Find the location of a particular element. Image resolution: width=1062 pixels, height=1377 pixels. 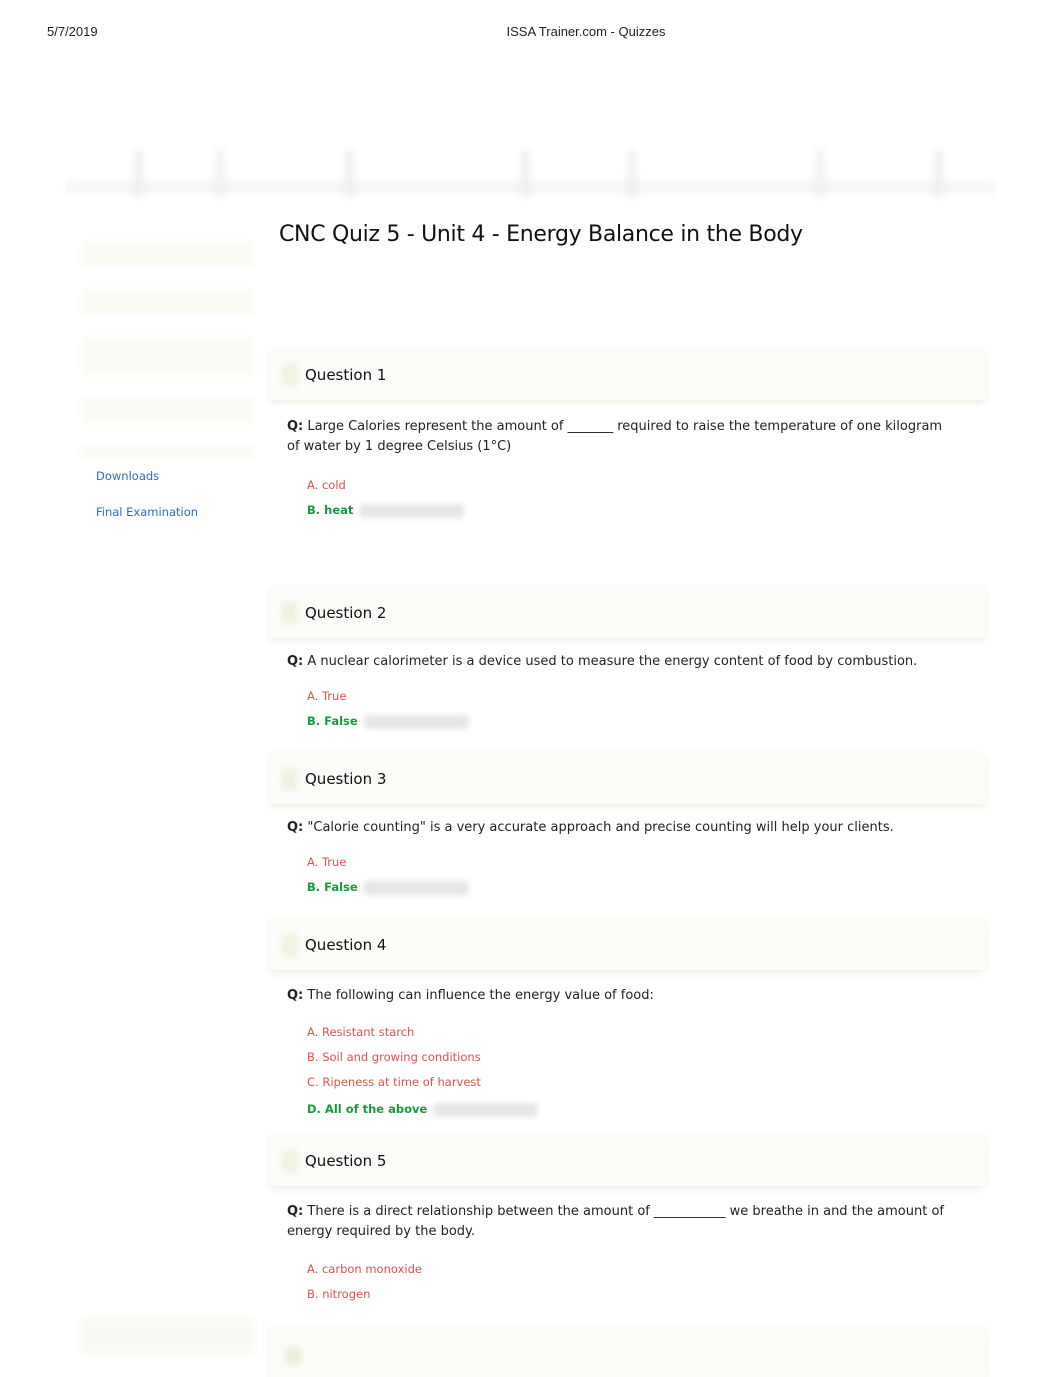

question-header: Question 3 is located at coordinates (627, 779).